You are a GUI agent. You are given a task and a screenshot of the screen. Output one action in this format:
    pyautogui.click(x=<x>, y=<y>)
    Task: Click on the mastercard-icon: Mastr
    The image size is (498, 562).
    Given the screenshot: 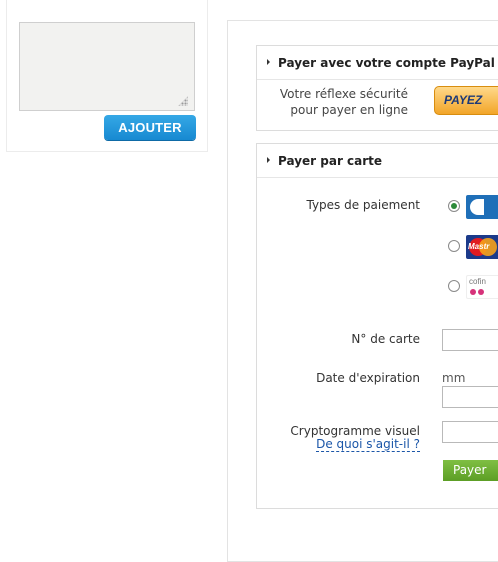 What is the action you would take?
    pyautogui.click(x=482, y=247)
    